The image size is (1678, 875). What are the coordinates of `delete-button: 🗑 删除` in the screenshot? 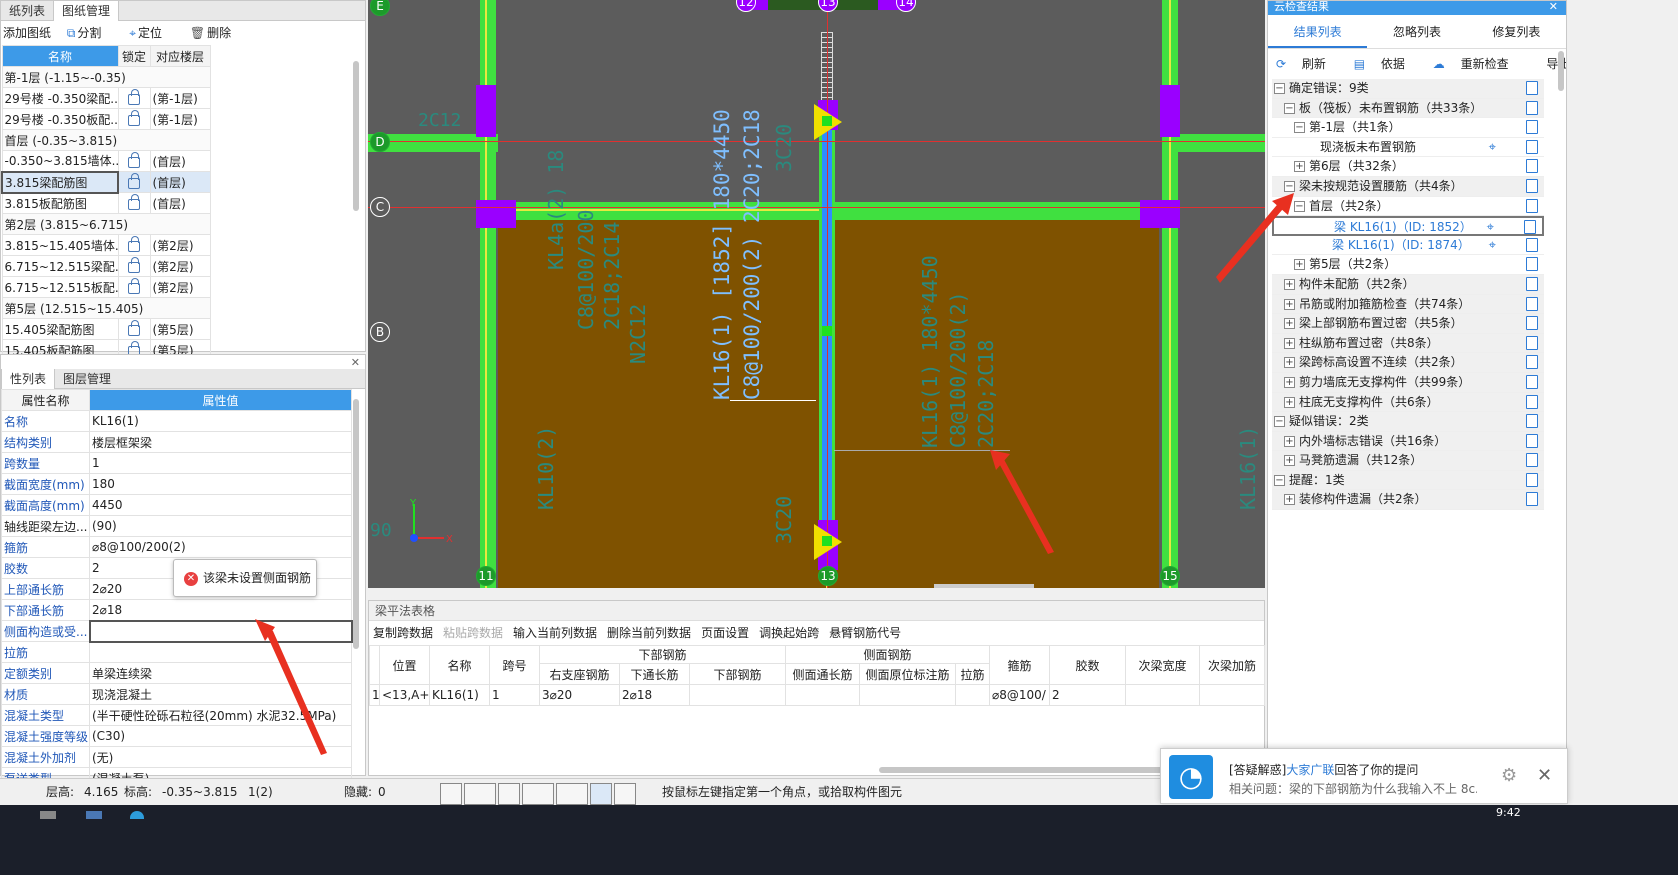 It's located at (216, 33).